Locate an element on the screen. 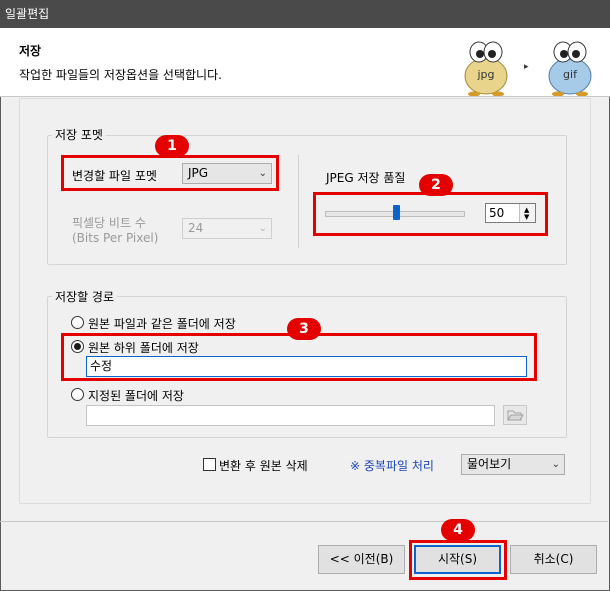 This screenshot has height=591, width=610. quality-slider-thumb is located at coordinates (396, 212).